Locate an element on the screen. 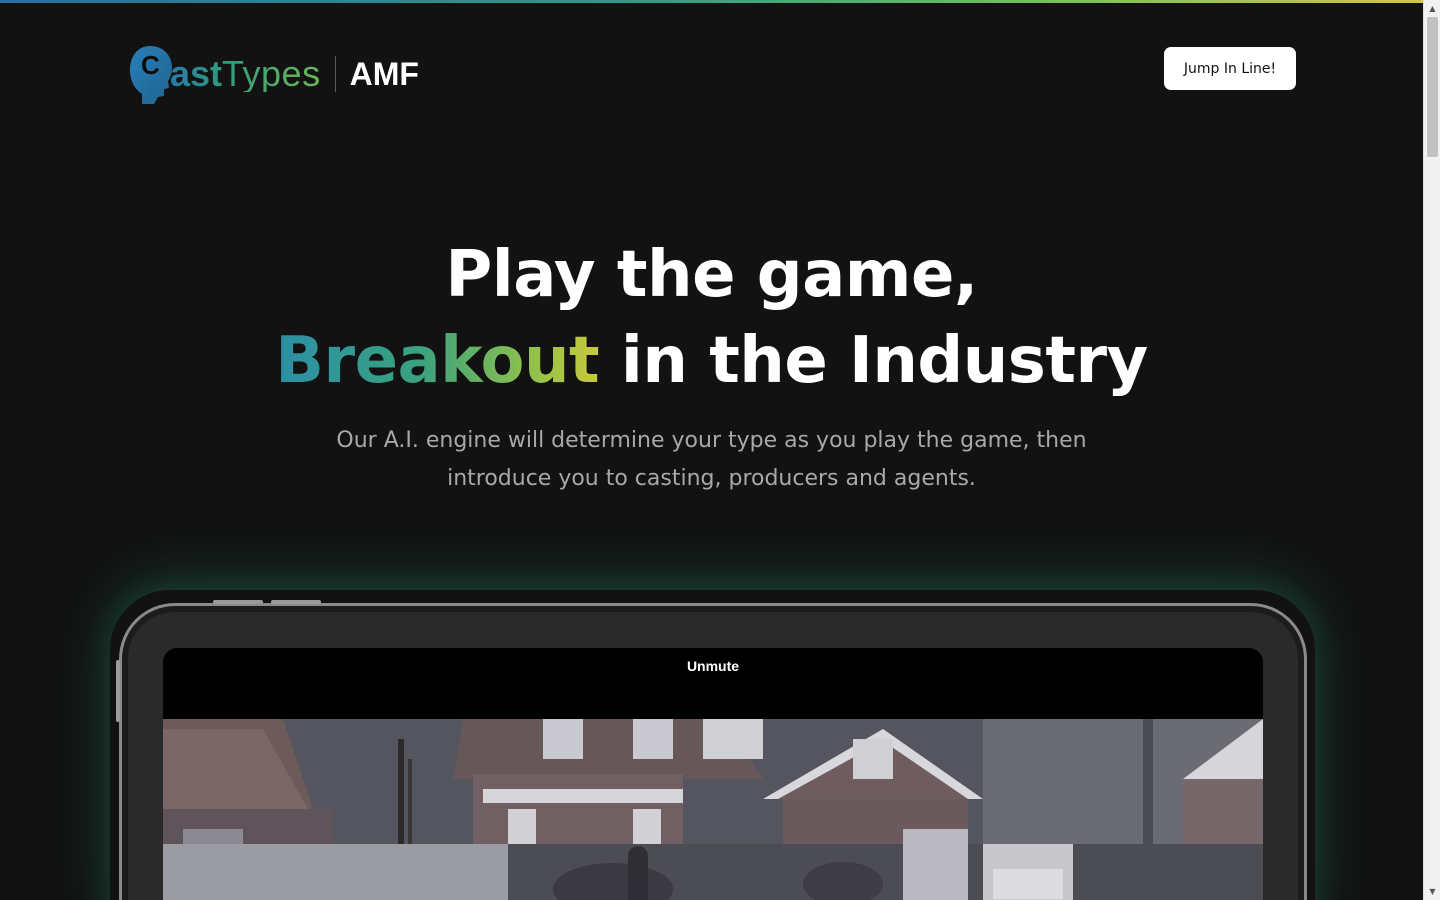  page-scrollbar: ▲ ▼ is located at coordinates (1431, 450).